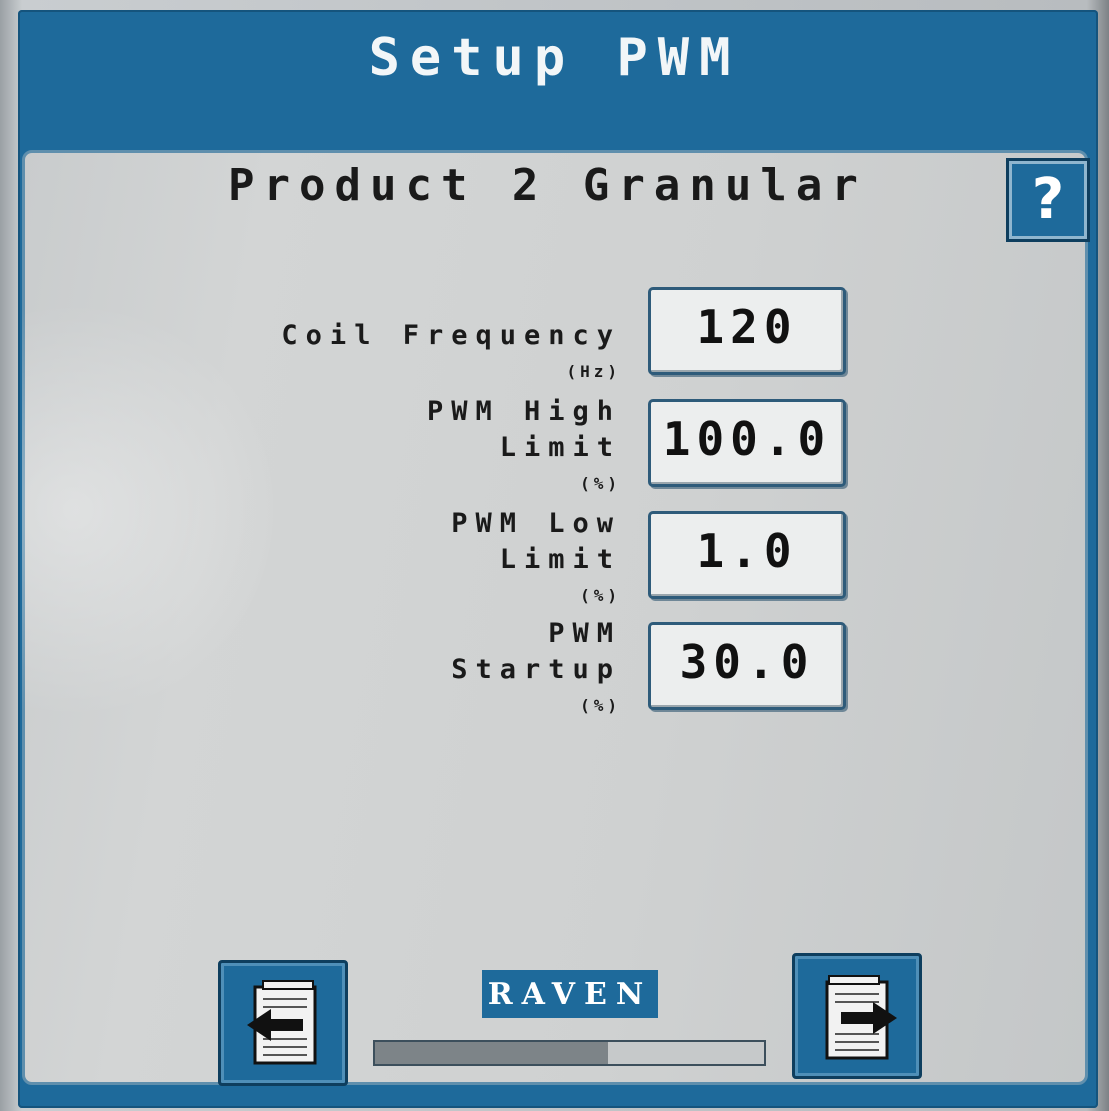 The image size is (1109, 1111). Describe the element at coordinates (523, 411) in the screenshot. I see `pwm-high-limit-label-line-1: PWM High` at that location.